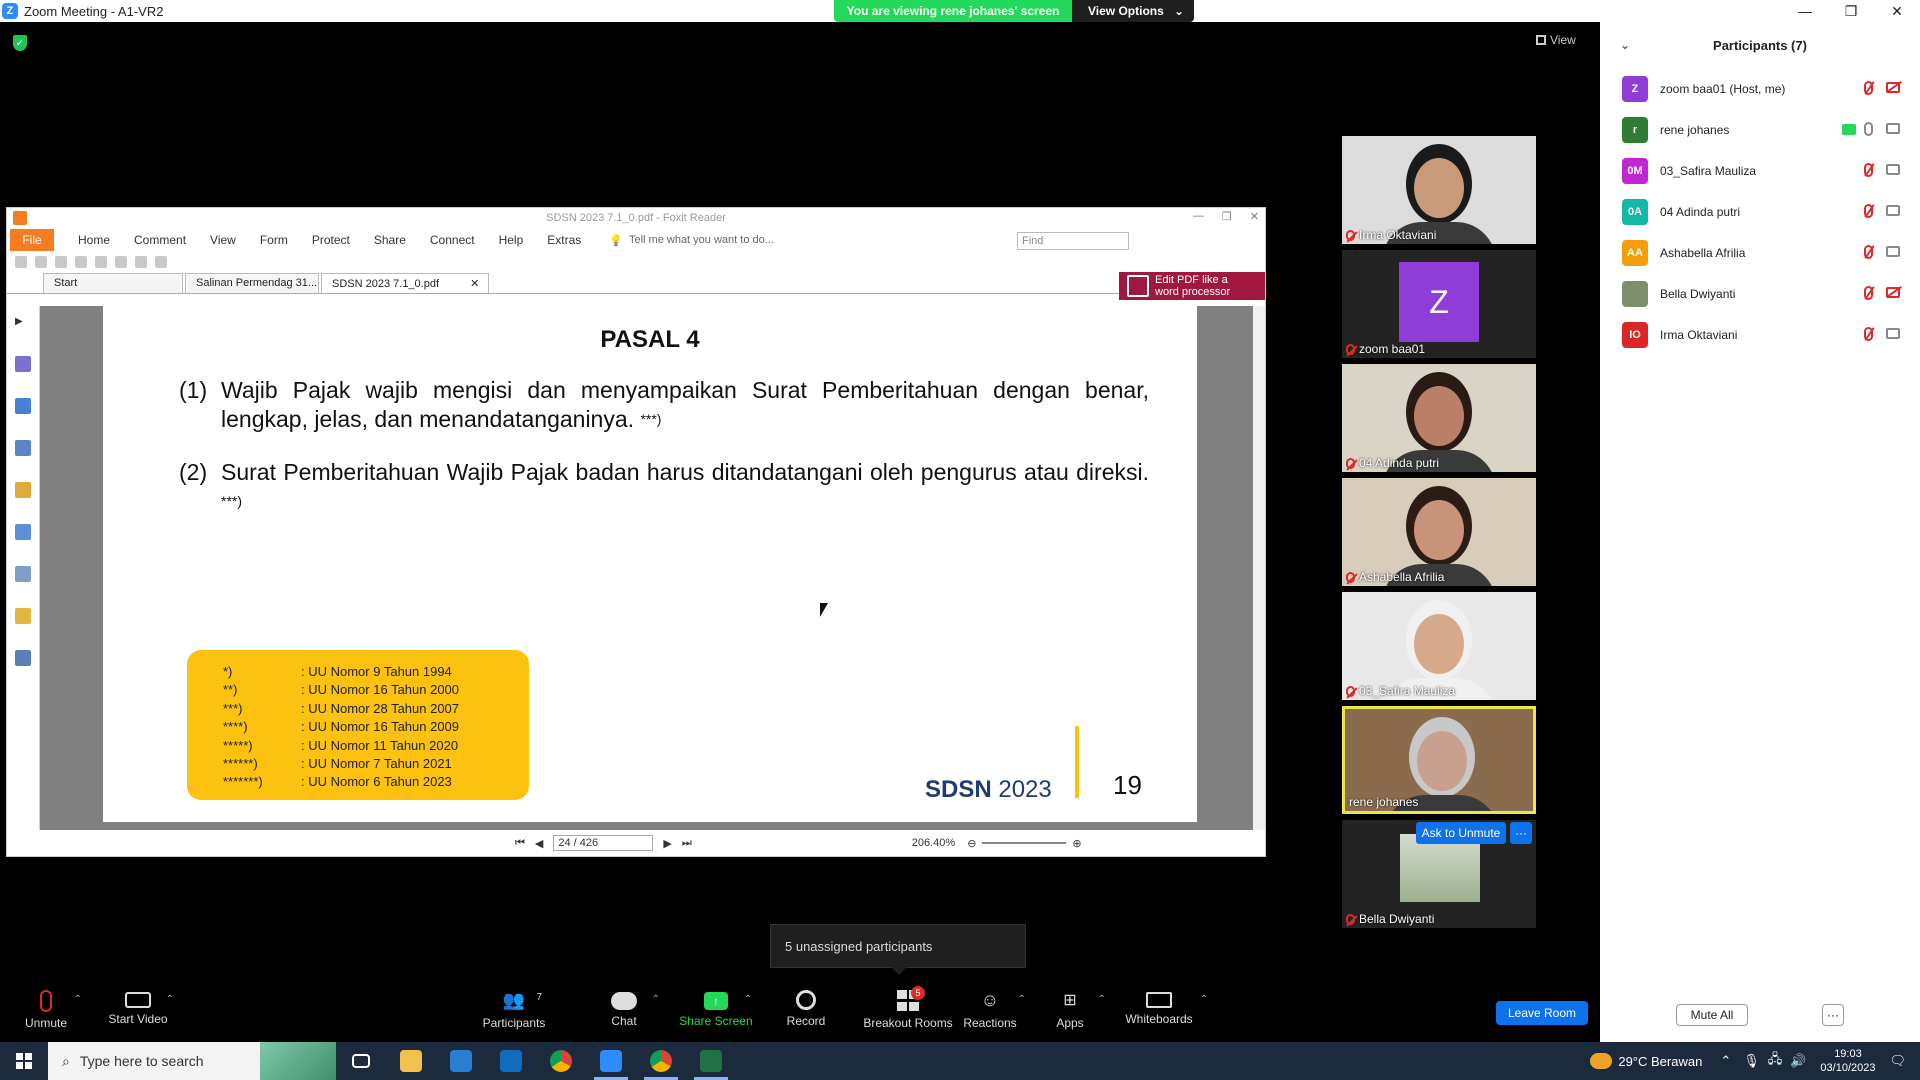 The image size is (1920, 1080). I want to click on record-button: Record, so click(806, 1009).